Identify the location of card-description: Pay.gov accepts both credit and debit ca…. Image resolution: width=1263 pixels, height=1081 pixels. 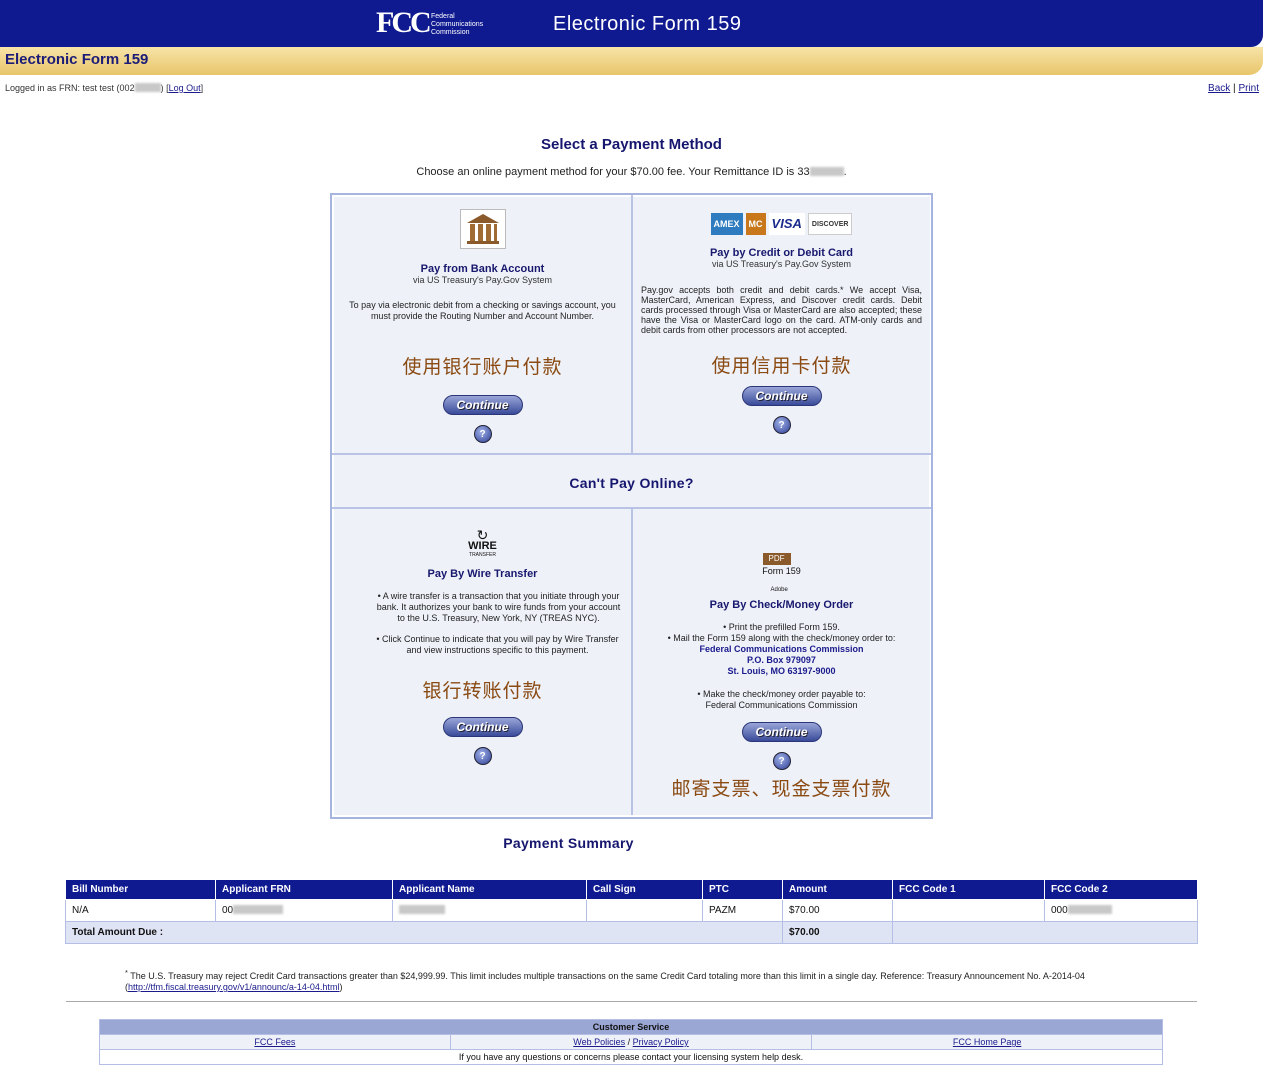
(781, 310).